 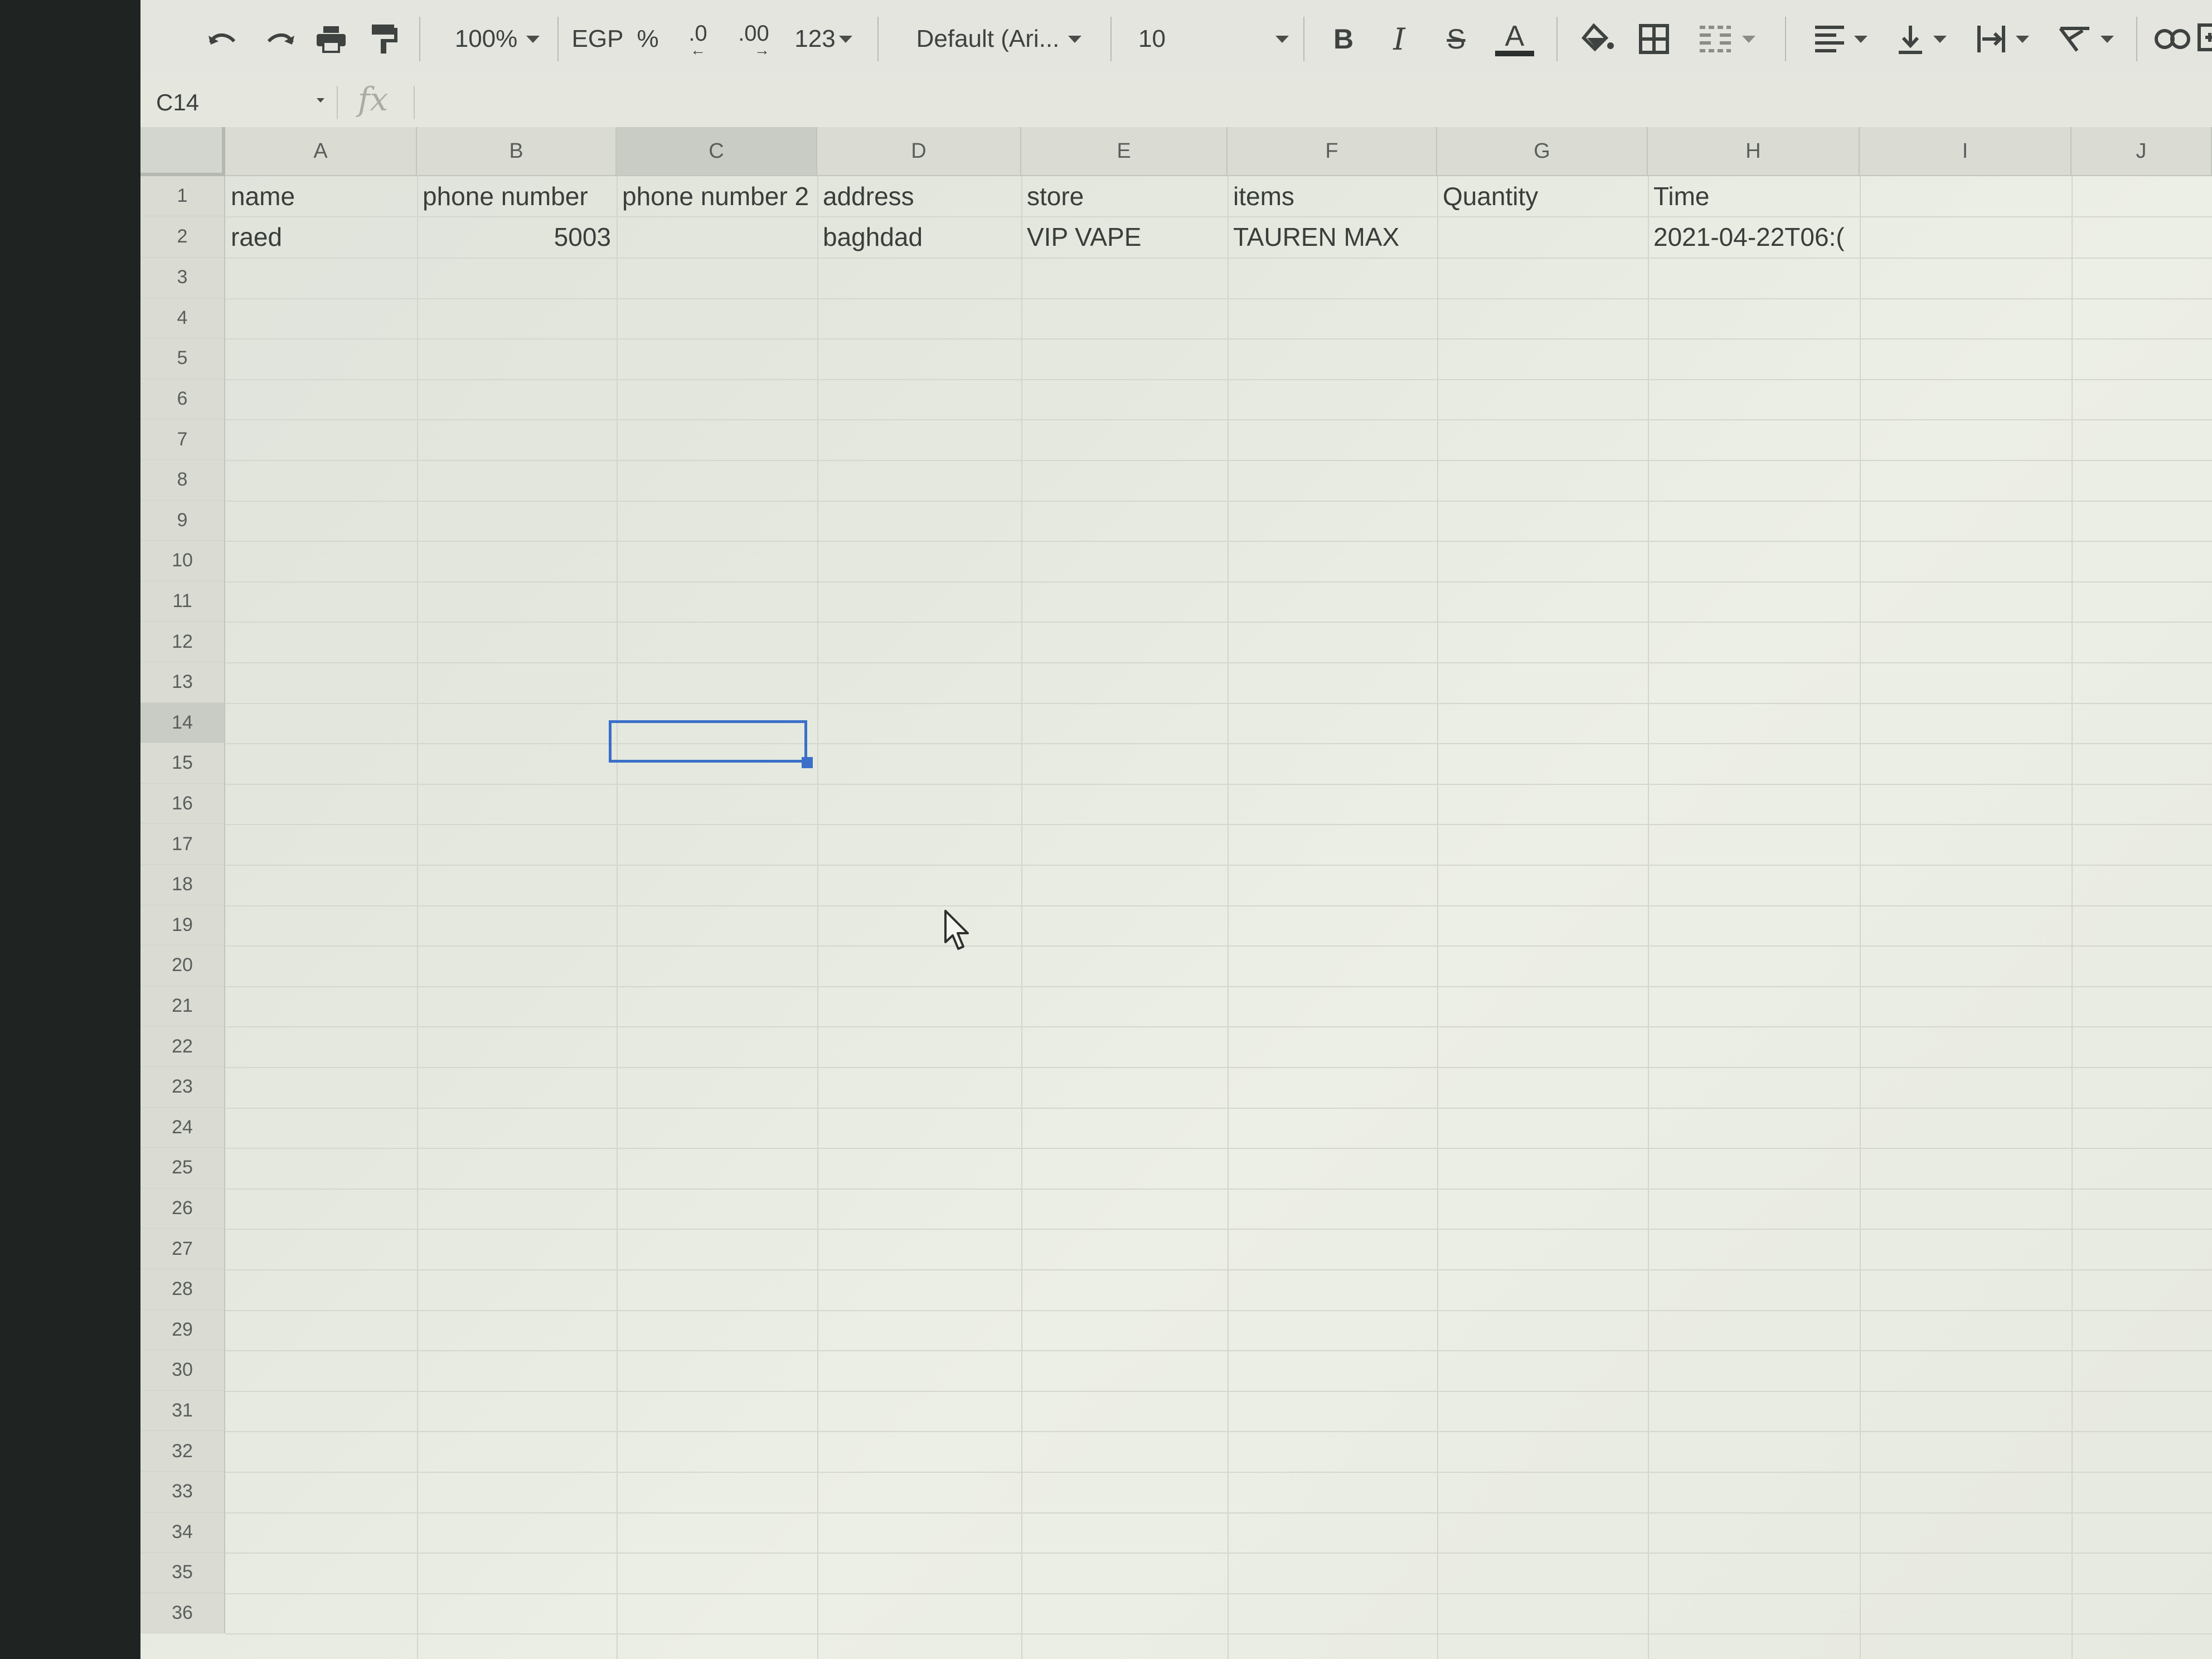 What do you see at coordinates (182, 1087) in the screenshot?
I see `row-header-23: 23` at bounding box center [182, 1087].